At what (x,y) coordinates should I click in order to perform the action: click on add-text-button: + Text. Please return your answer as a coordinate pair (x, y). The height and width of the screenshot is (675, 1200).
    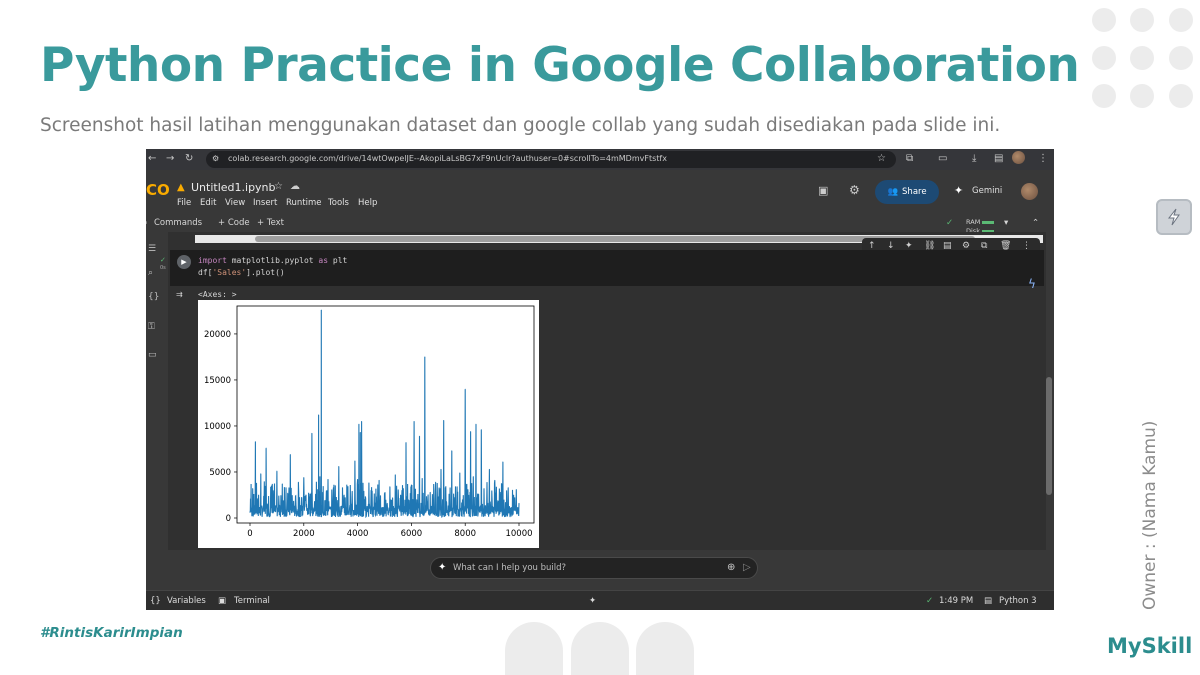
    Looking at the image, I should click on (270, 223).